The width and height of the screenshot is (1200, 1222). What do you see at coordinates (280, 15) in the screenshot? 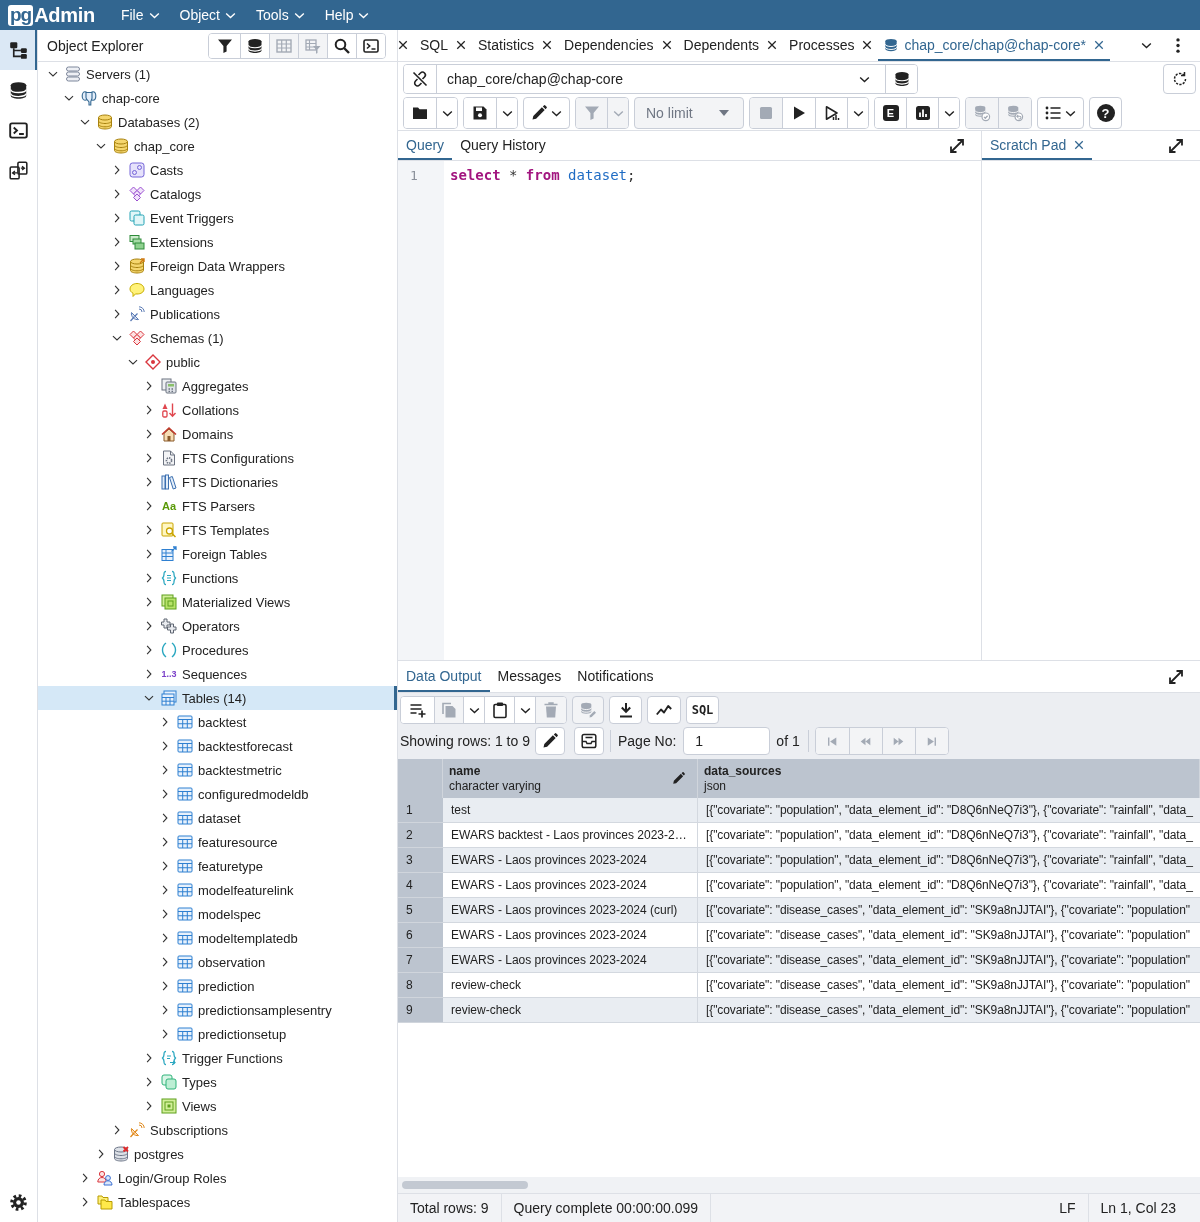
I see `menu-button: Tools` at bounding box center [280, 15].